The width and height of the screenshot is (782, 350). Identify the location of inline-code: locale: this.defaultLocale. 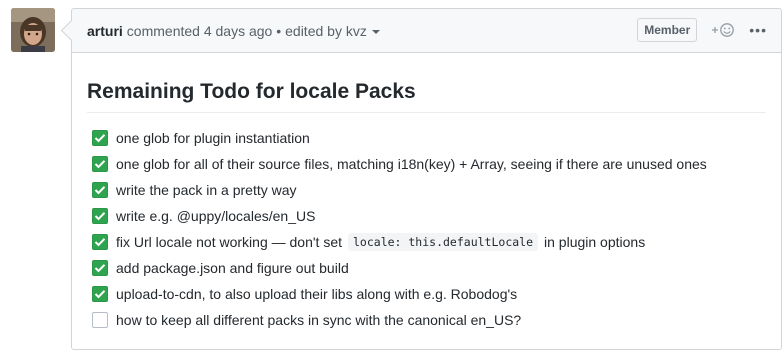
(443, 242).